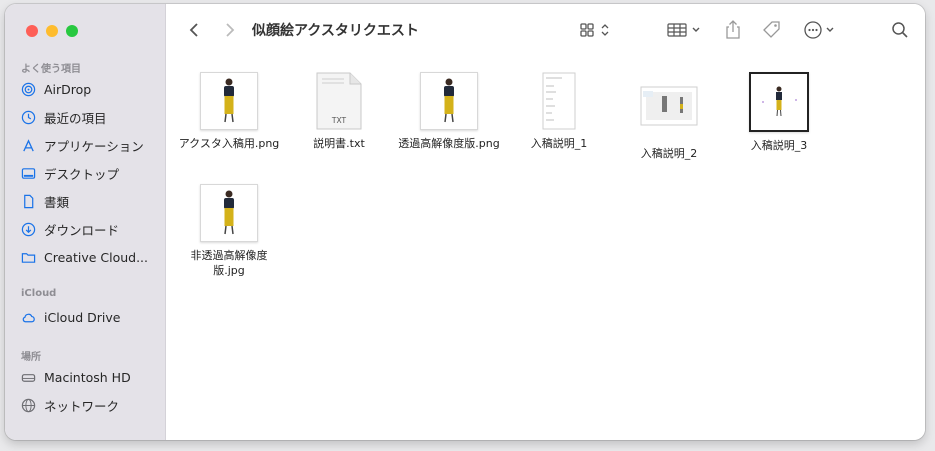  I want to click on sidebar-item-downloads: ダウンロード, so click(91, 229).